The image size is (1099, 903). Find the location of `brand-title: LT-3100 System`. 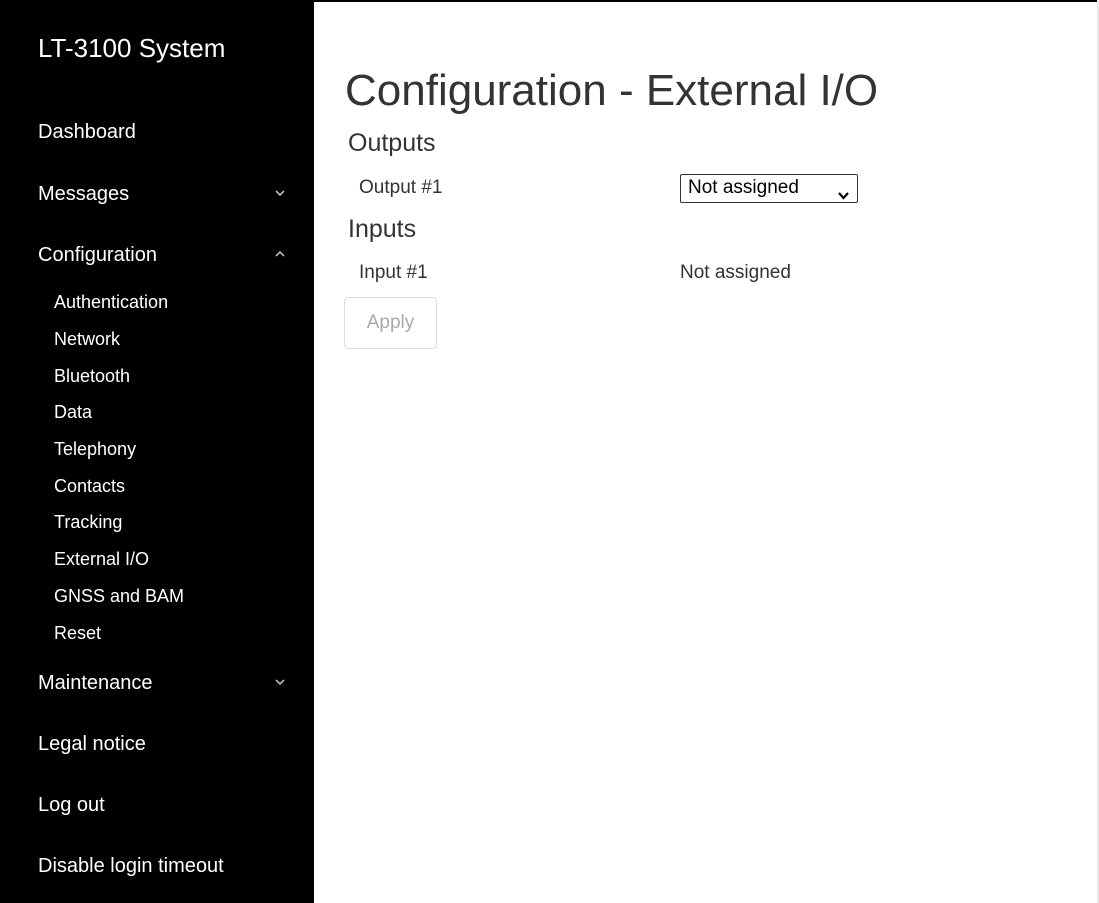

brand-title: LT-3100 System is located at coordinates (131, 48).